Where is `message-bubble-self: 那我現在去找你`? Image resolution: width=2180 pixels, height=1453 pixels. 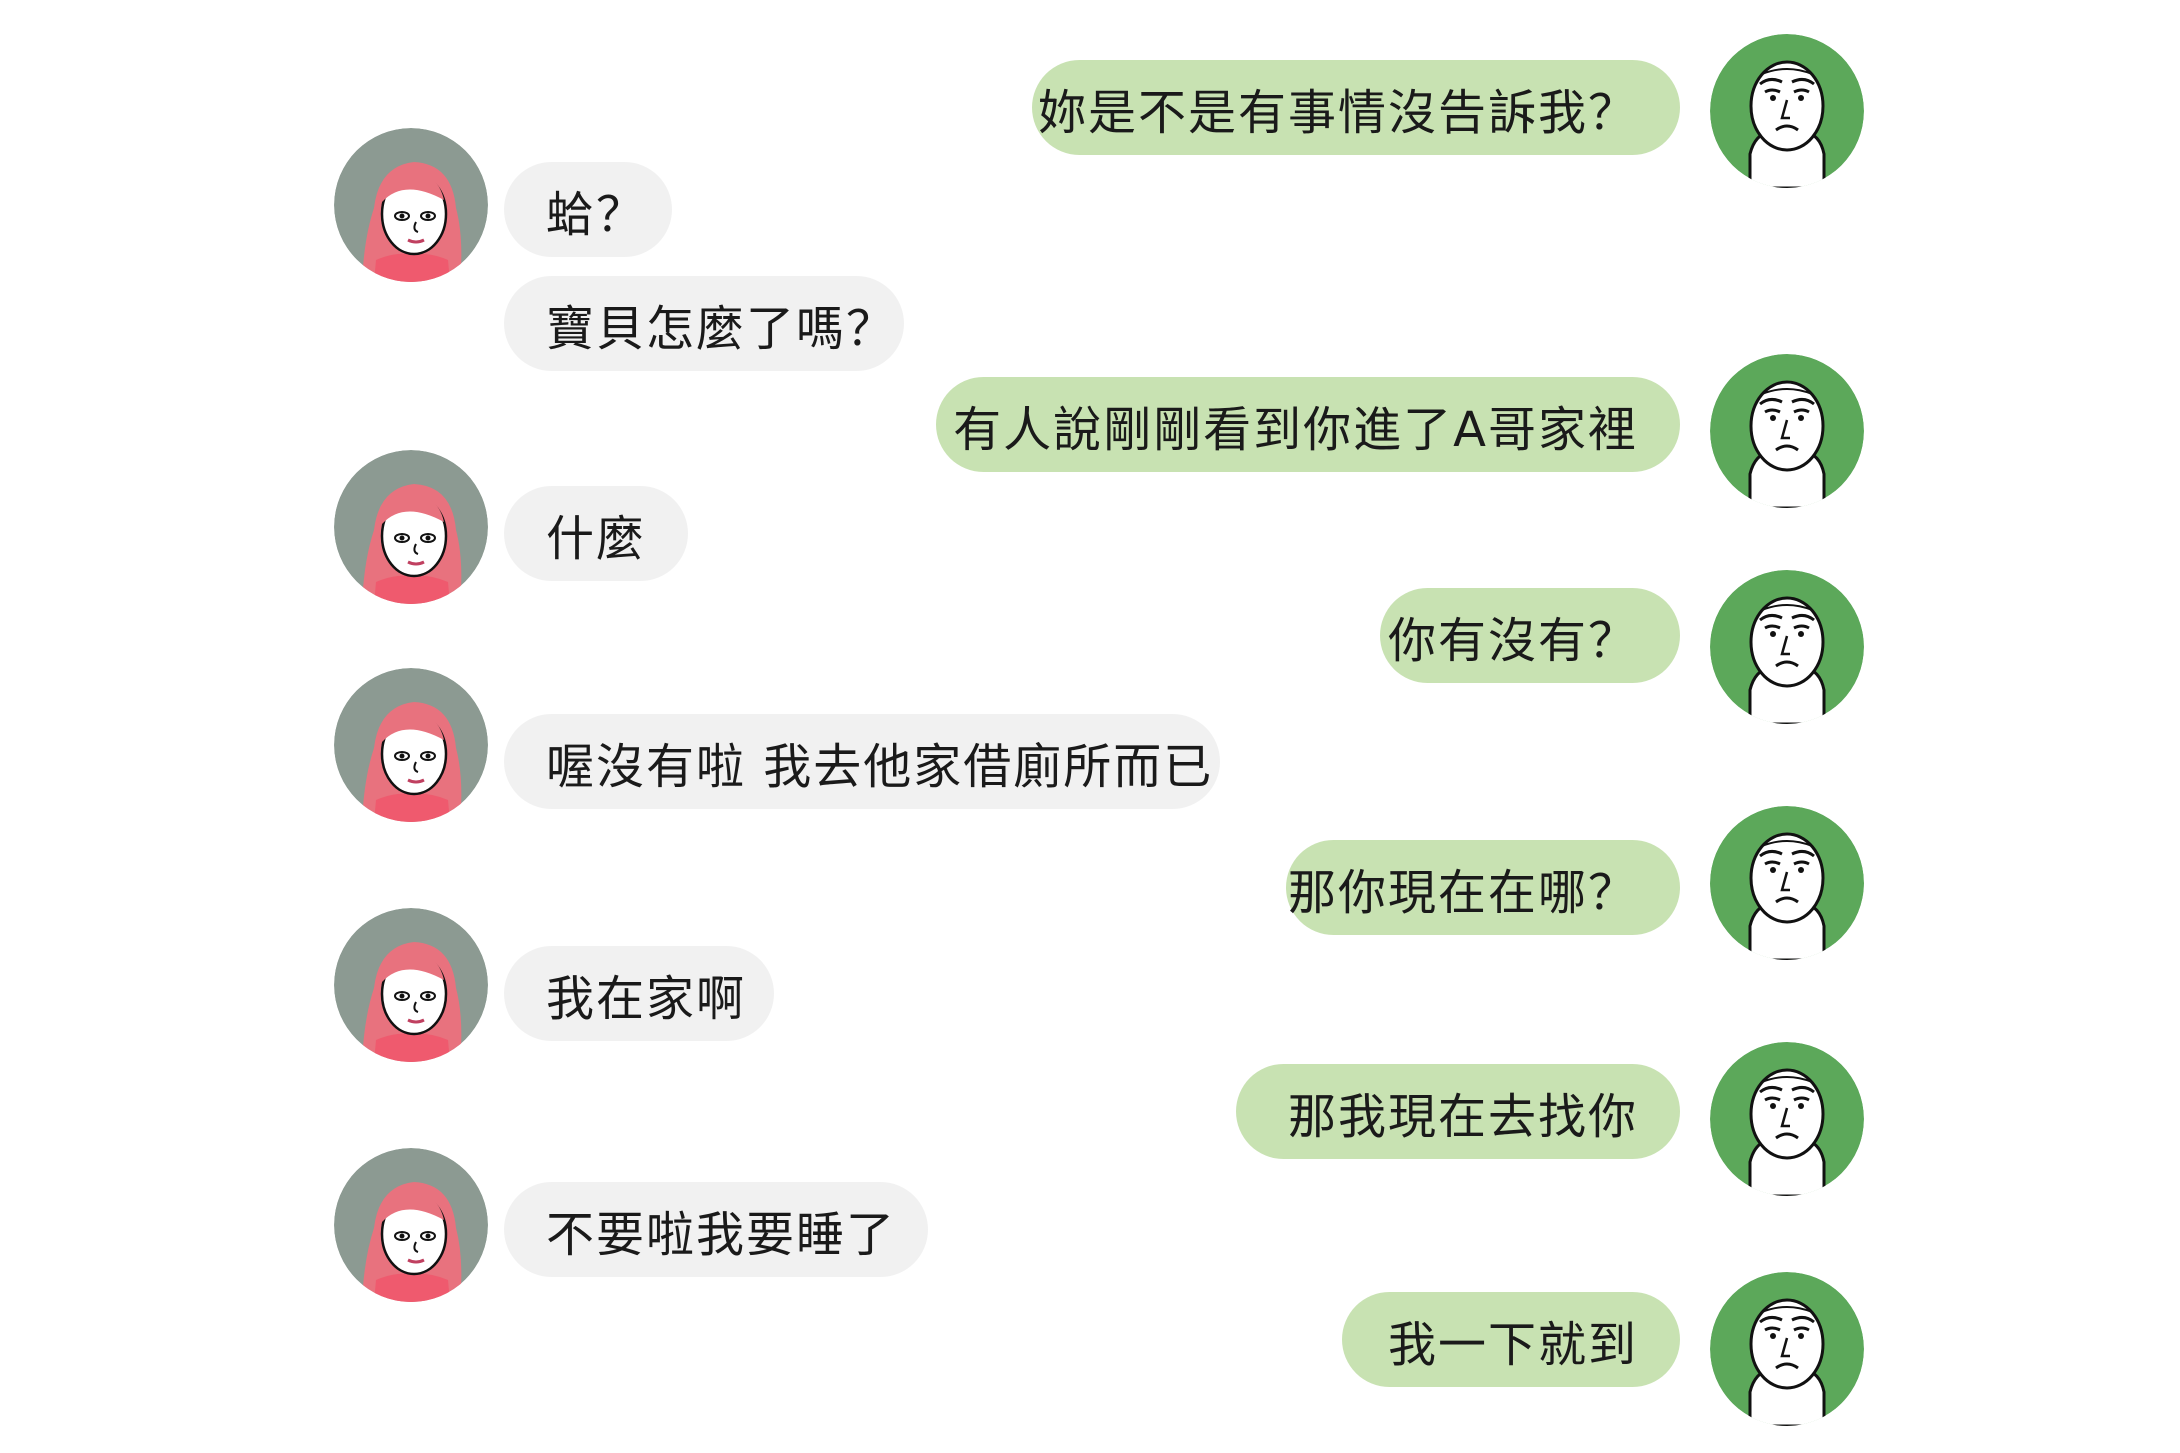 message-bubble-self: 那我現在去找你 is located at coordinates (1458, 1111).